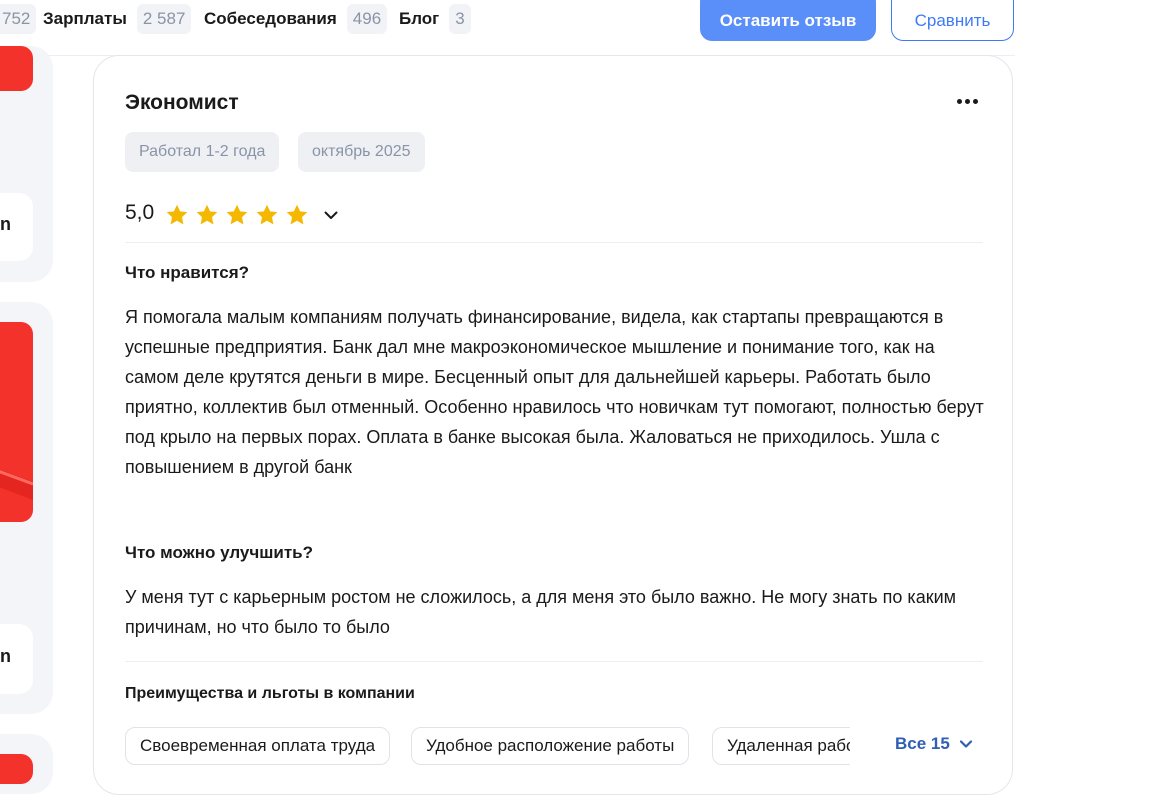 The width and height of the screenshot is (1163, 795). I want to click on tab-count: 496, so click(367, 19).